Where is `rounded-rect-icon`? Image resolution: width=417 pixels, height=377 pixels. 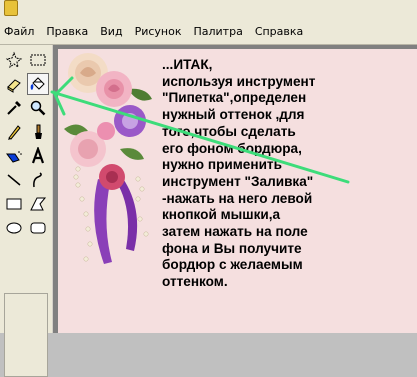
rounded-rect-icon is located at coordinates (38, 228).